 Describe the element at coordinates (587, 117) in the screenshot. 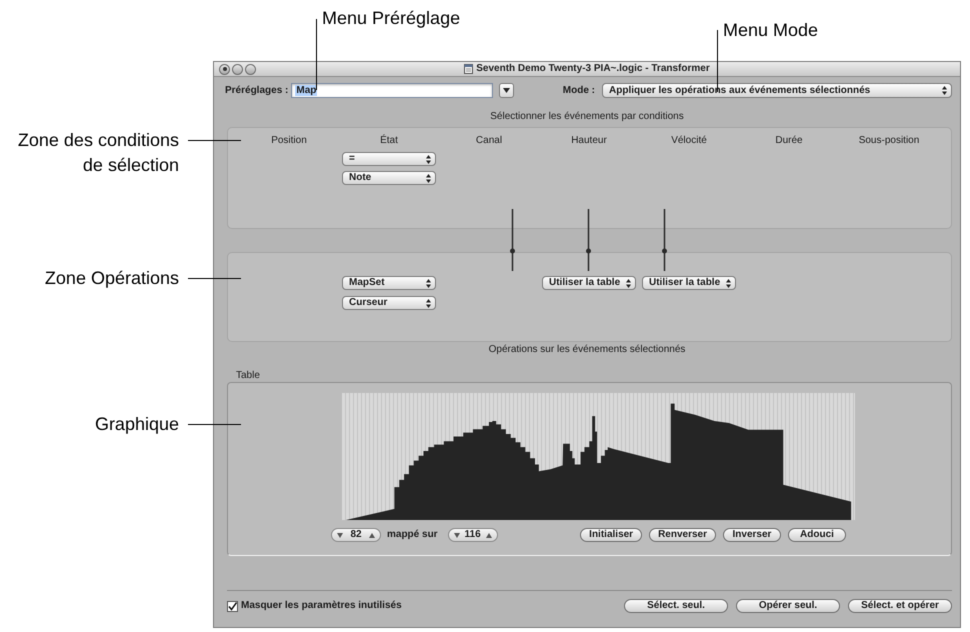

I see `section-title: Sélectionner les événements par conditions` at that location.